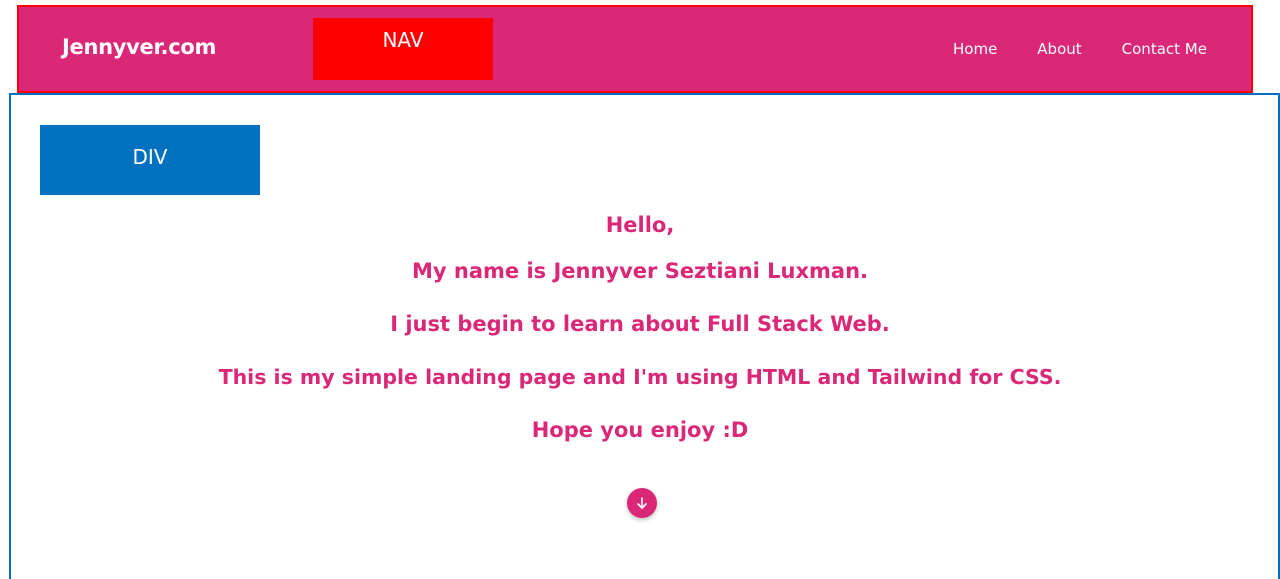  What do you see at coordinates (1059, 49) in the screenshot?
I see `nav-link-about: About` at bounding box center [1059, 49].